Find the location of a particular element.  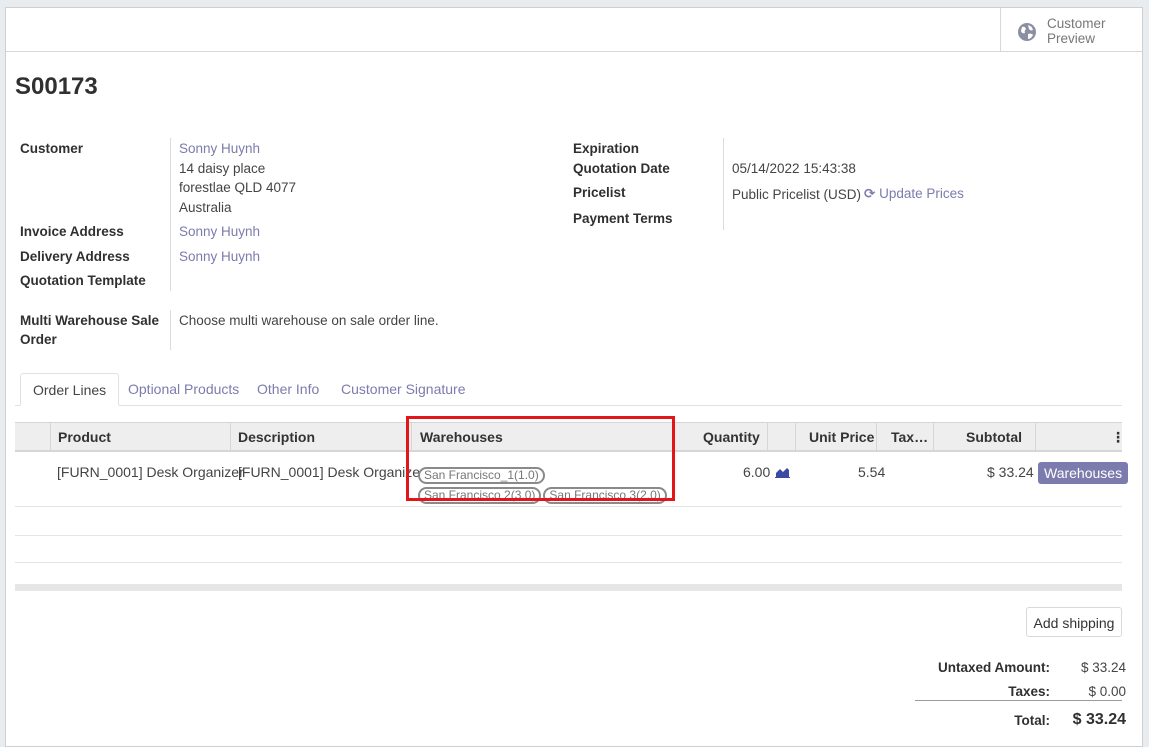

quotation-template-label: Quotation Template is located at coordinates (83, 280).